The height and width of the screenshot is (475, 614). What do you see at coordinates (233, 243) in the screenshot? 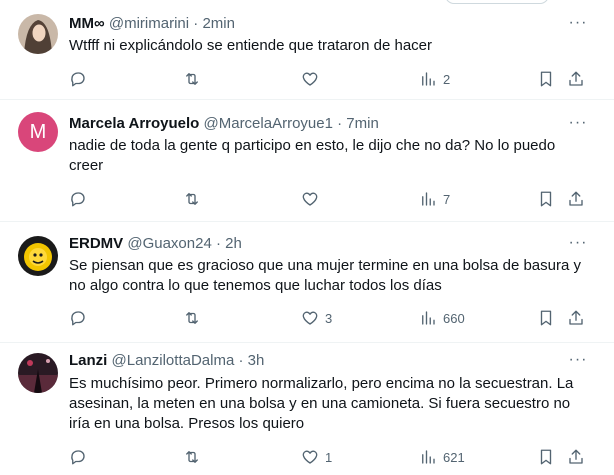
I see `timestamp: 2h` at bounding box center [233, 243].